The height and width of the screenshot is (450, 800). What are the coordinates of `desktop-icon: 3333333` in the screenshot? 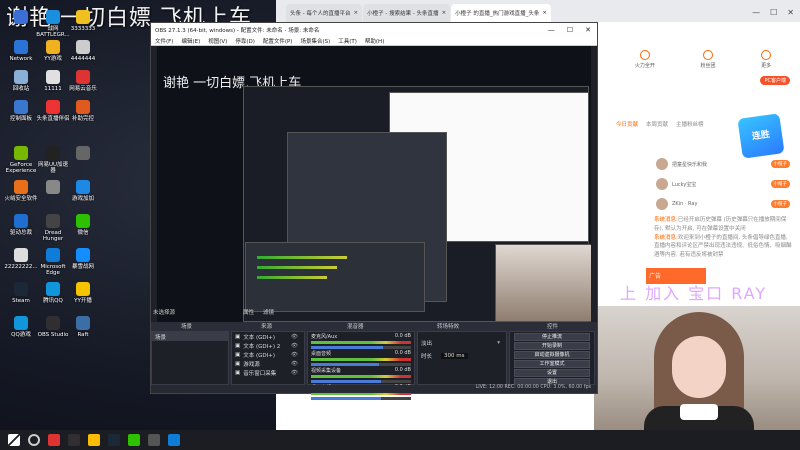 It's located at (83, 21).